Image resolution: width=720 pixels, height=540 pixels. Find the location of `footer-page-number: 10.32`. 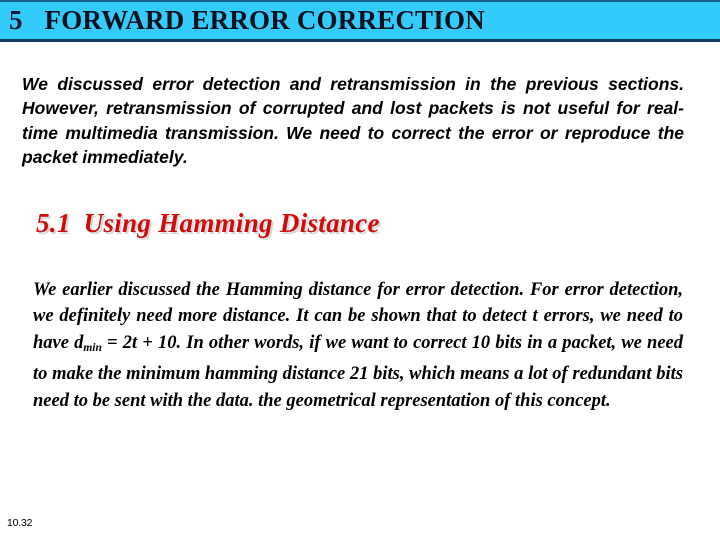

footer-page-number: 10.32 is located at coordinates (20, 523).